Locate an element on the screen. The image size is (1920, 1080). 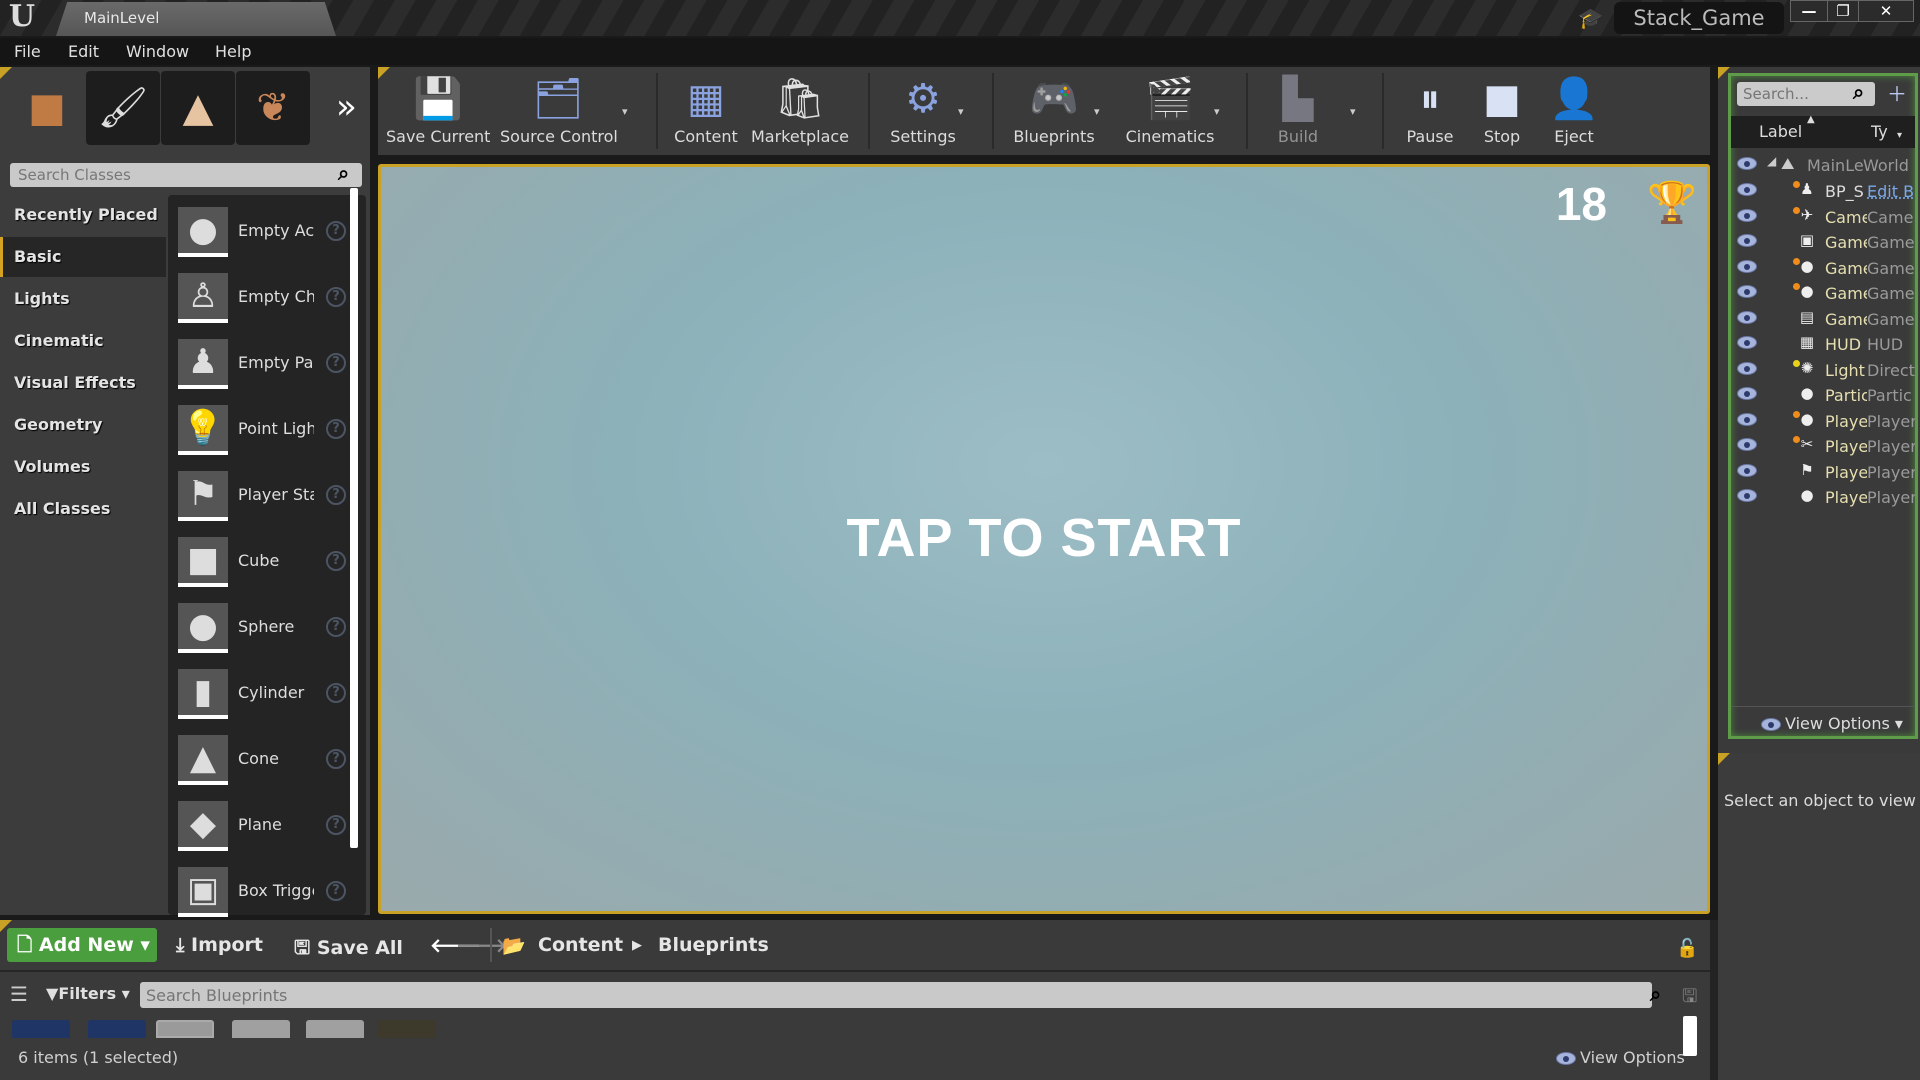
class-item: 💡 Point Light? is located at coordinates (263, 438).